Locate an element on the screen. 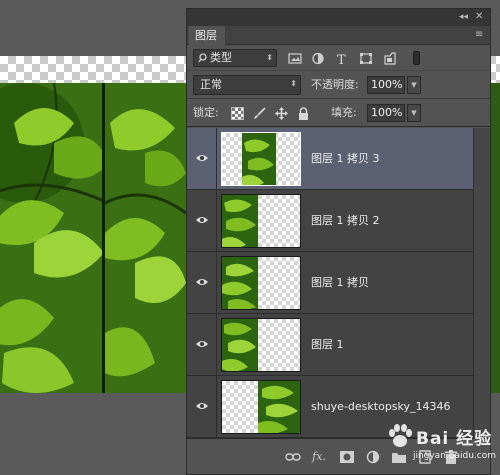 The image size is (500, 475). pixel-layer-filter-icon is located at coordinates (295, 58).